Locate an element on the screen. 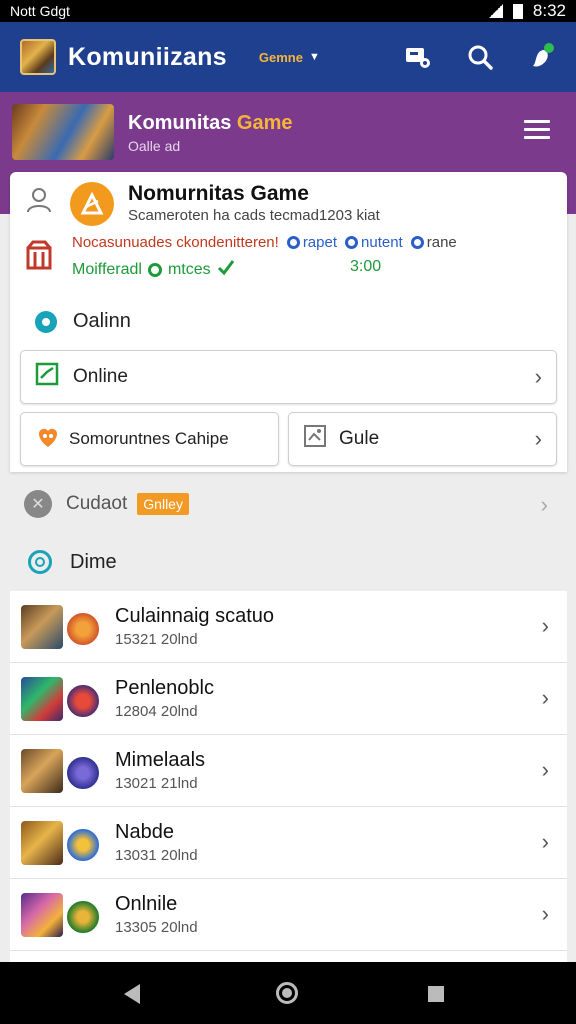  system-nav-bar is located at coordinates (288, 993).